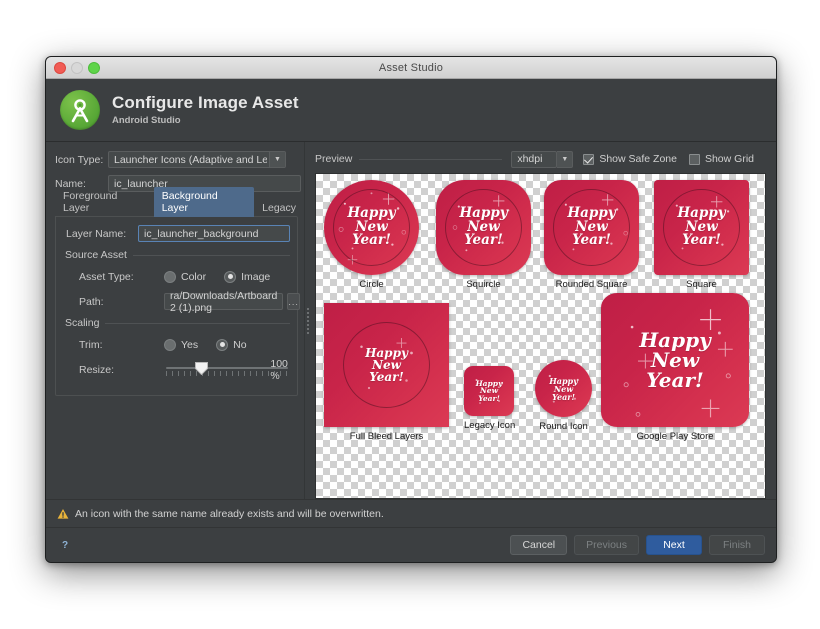 Image resolution: width=820 pixels, height=629 pixels. I want to click on icon-type-label: Icon Type:, so click(79, 159).